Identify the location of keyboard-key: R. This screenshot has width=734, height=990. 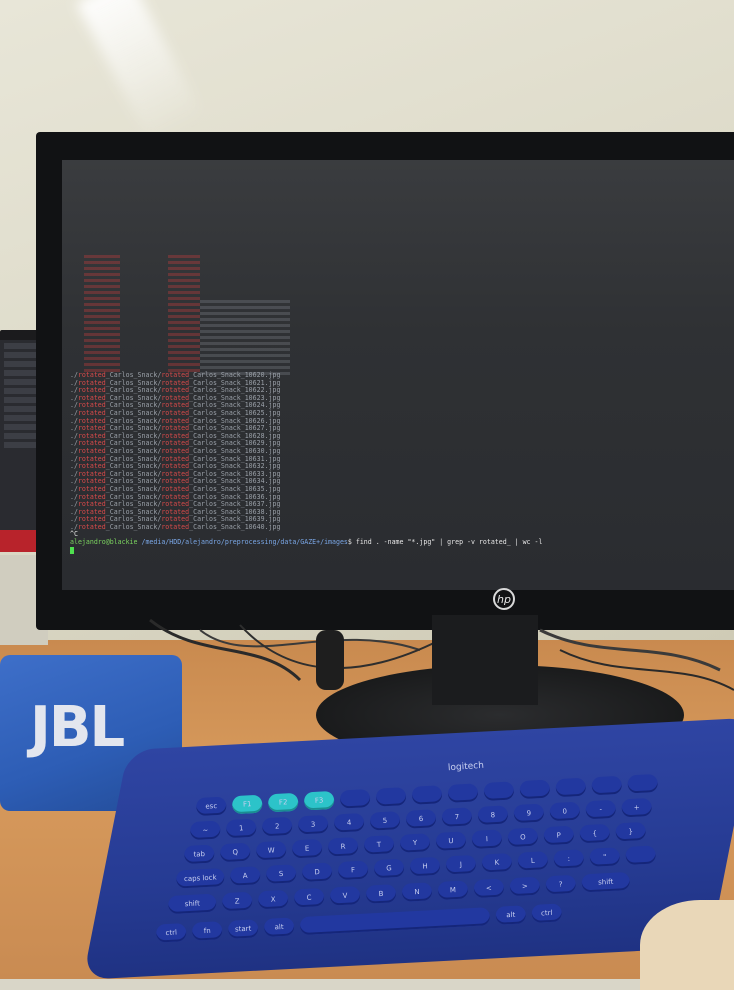
(343, 846).